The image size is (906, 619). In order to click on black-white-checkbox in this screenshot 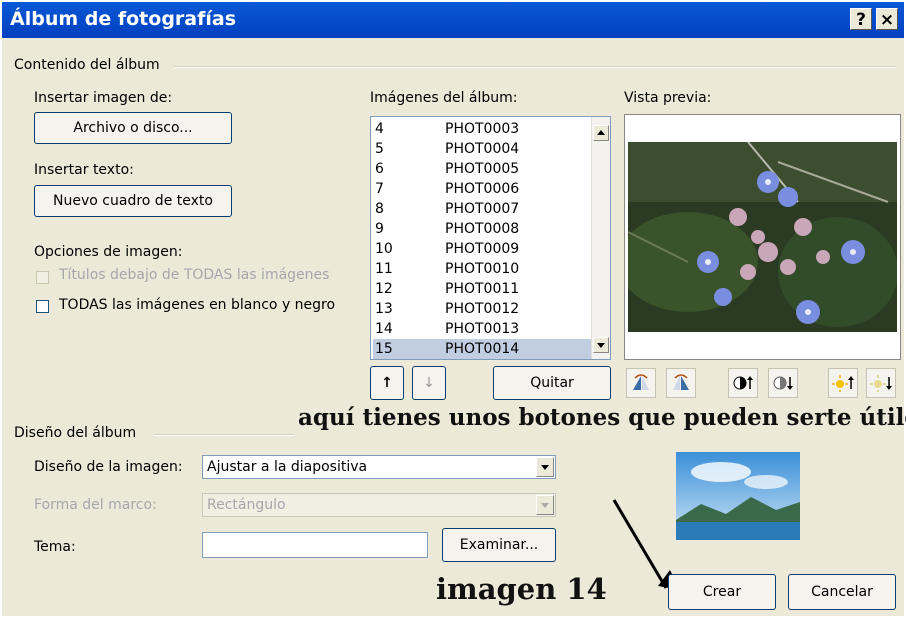, I will do `click(42, 306)`.